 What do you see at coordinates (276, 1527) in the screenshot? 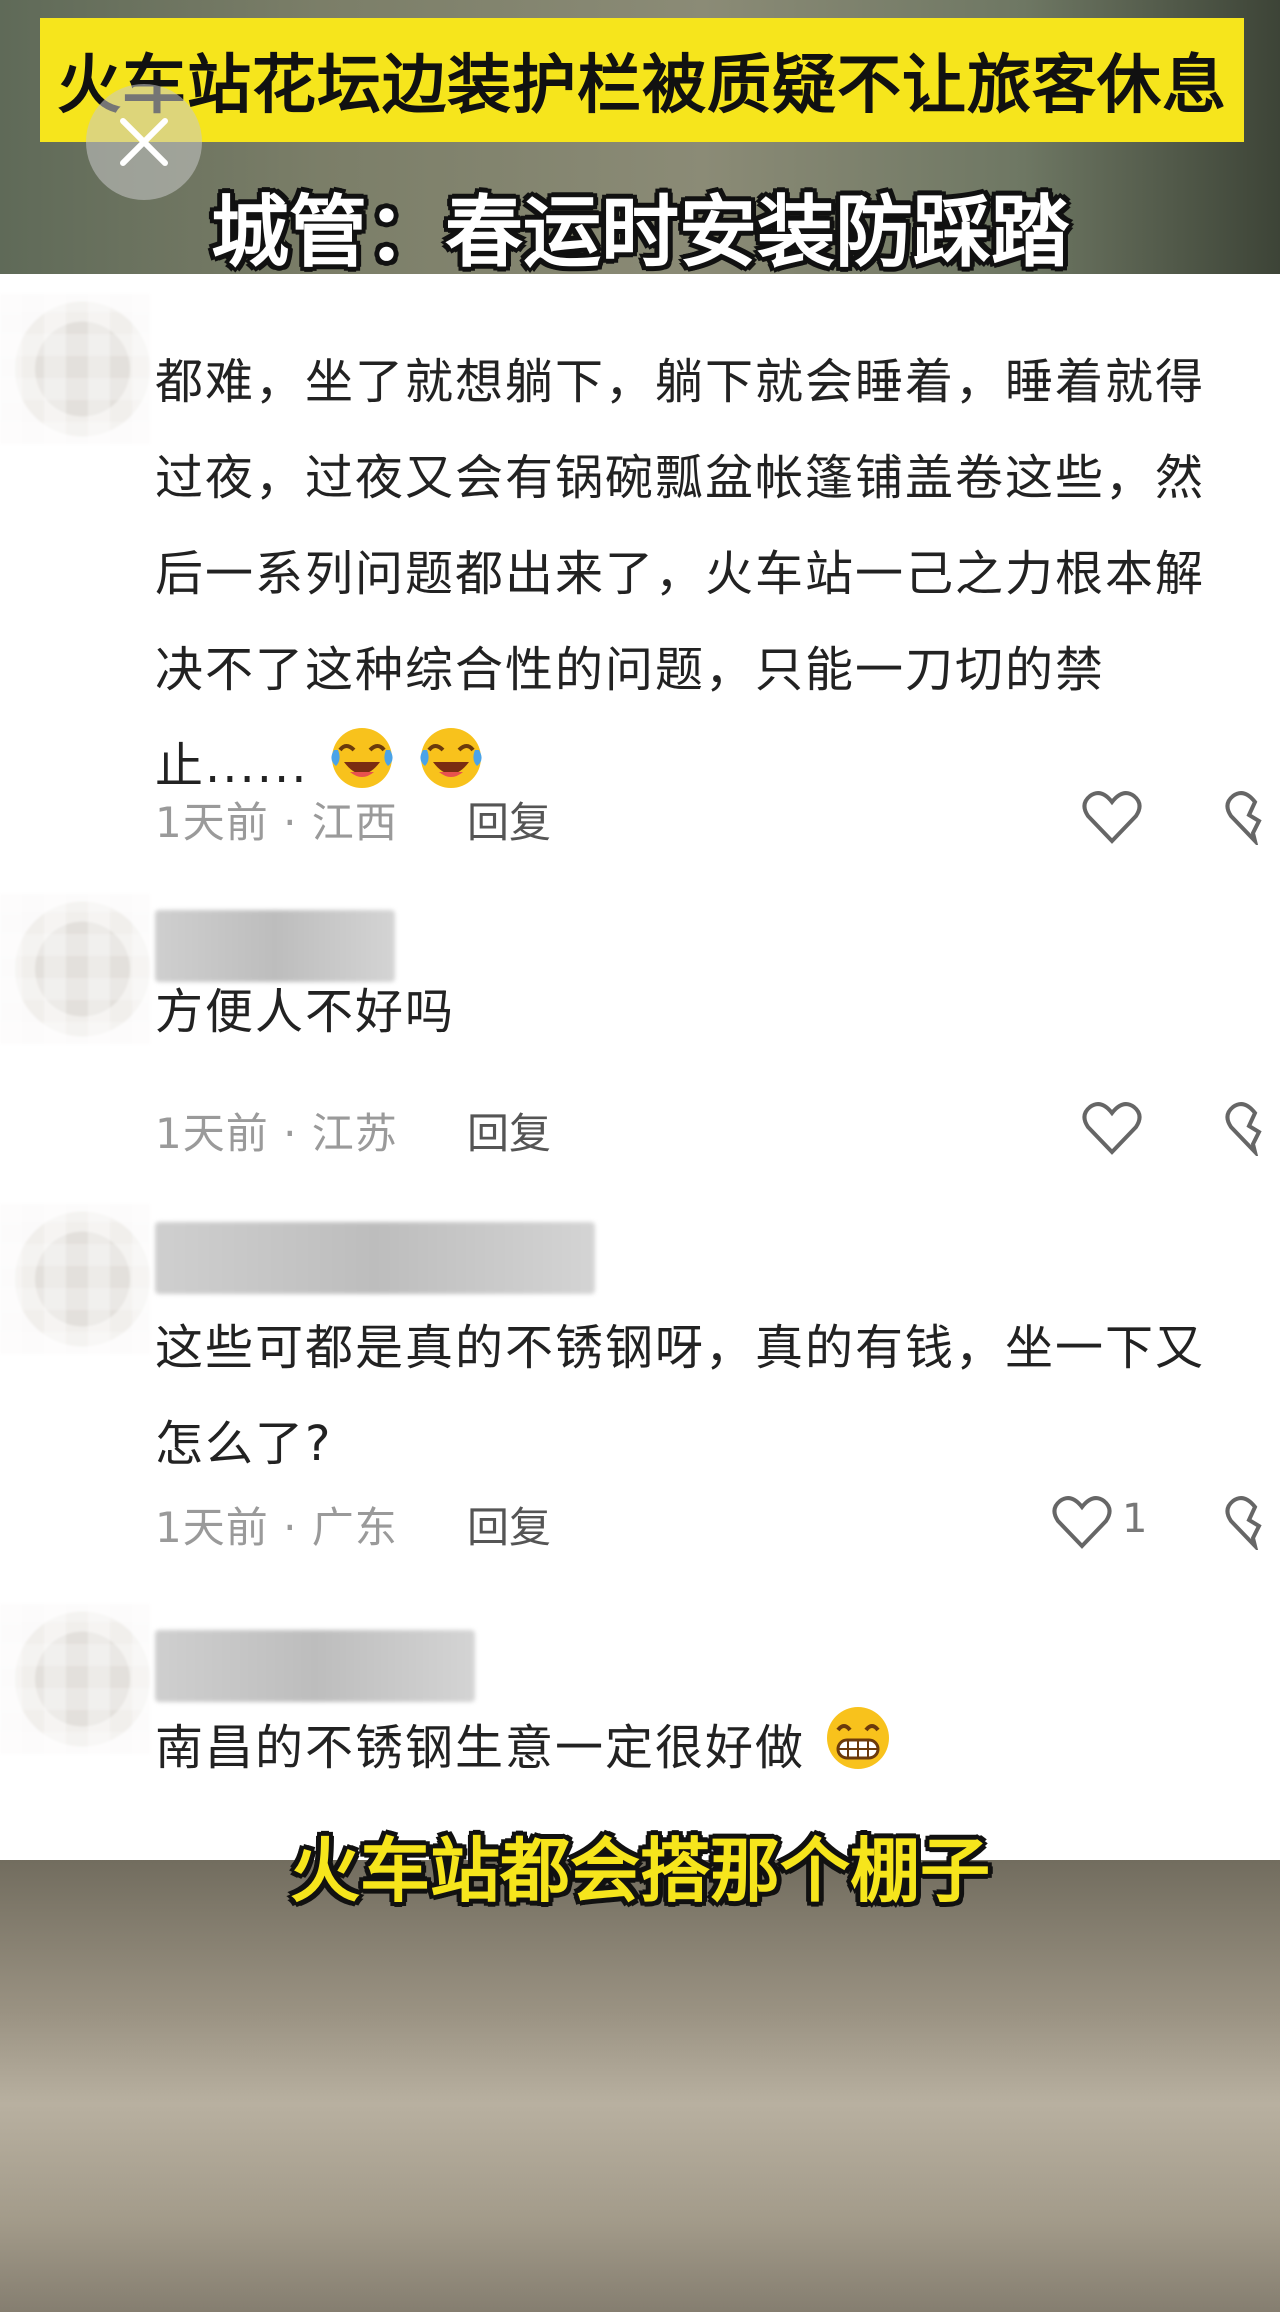
I see `comment-meta: 1天前 · 广东` at bounding box center [276, 1527].